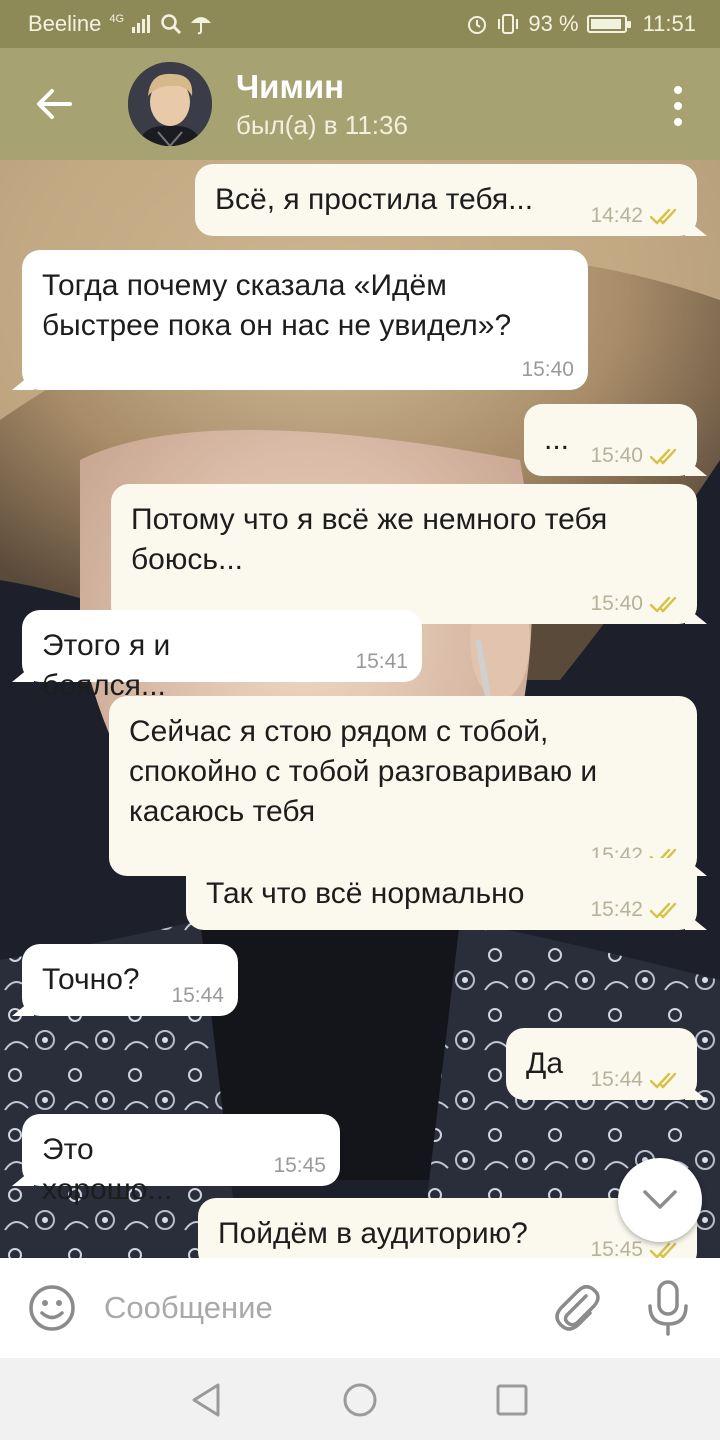 This screenshot has height=1440, width=720. What do you see at coordinates (373, 1233) in the screenshot?
I see `message-text: Пойдём в аудиторию?` at bounding box center [373, 1233].